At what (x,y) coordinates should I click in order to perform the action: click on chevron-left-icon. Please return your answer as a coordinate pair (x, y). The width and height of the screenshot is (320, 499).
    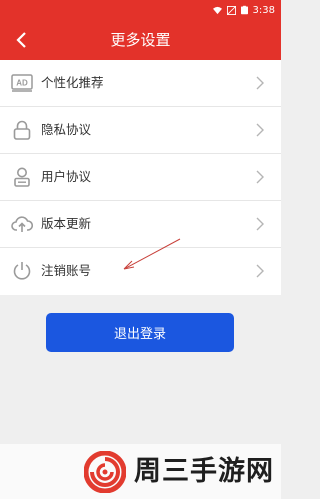
    Looking at the image, I should click on (21, 40).